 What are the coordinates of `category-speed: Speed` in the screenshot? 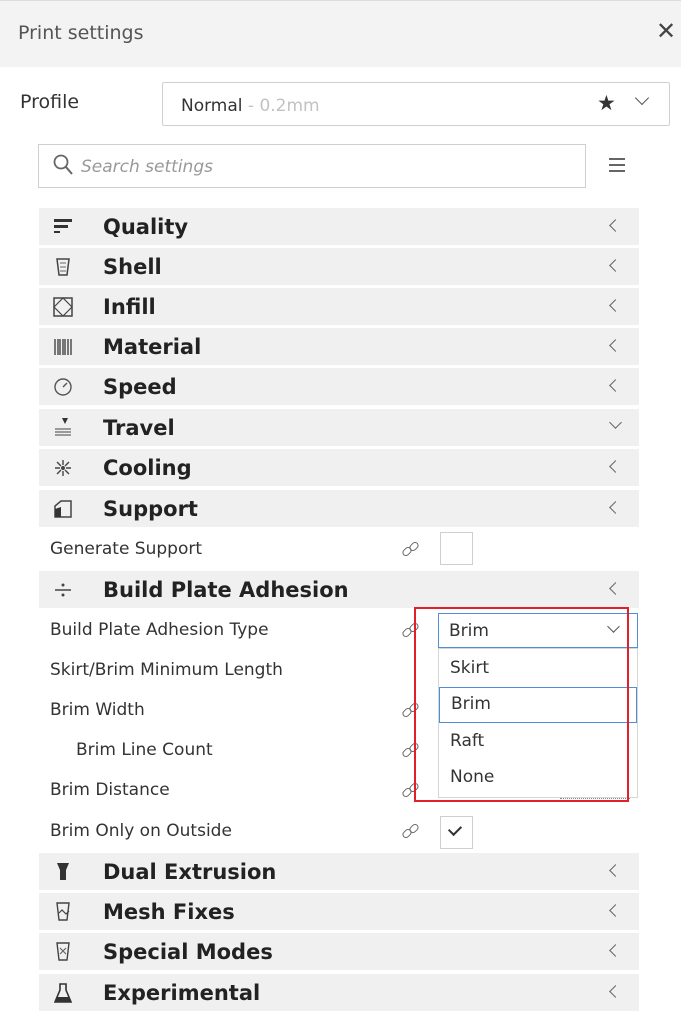 It's located at (339, 386).